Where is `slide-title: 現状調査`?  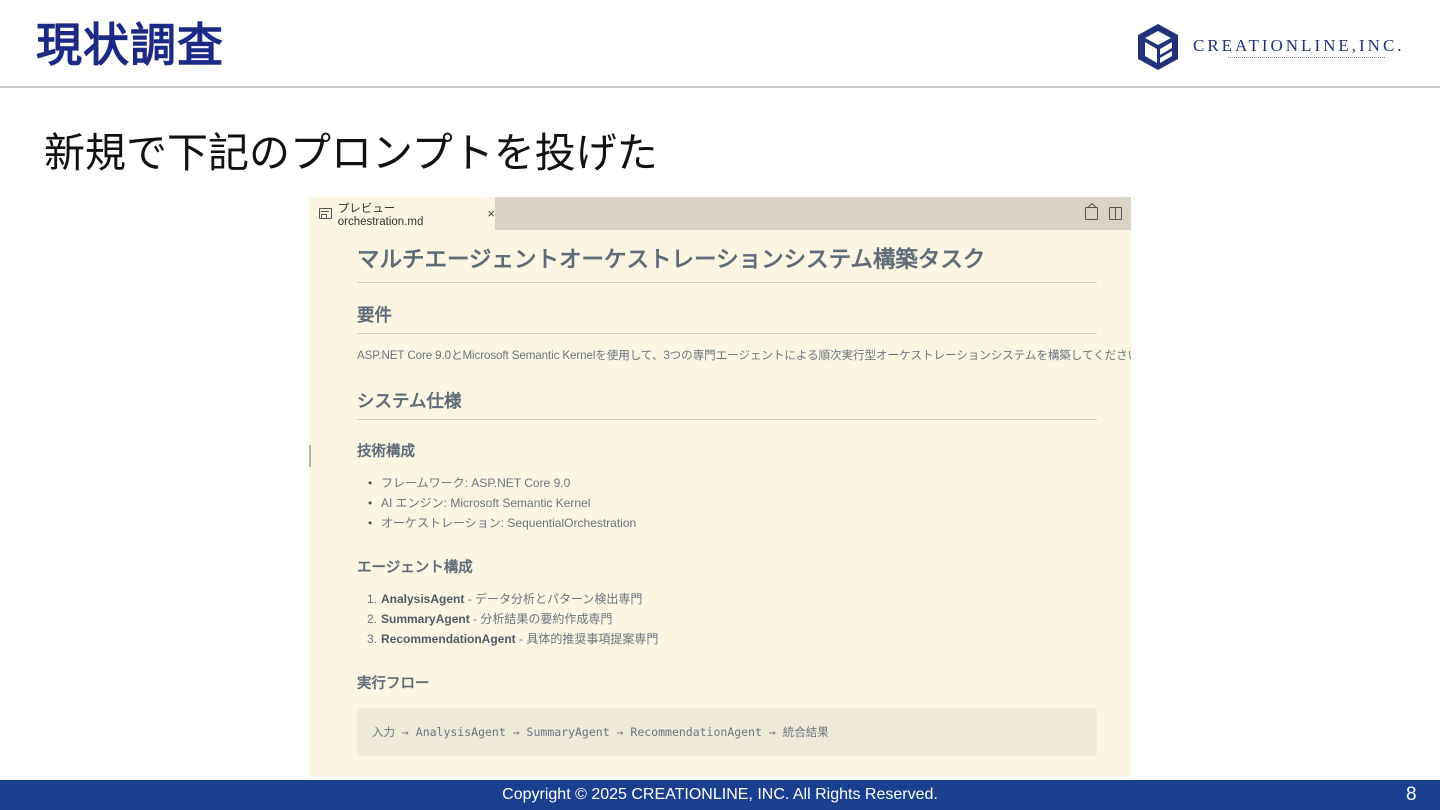
slide-title: 現状調査 is located at coordinates (130, 45).